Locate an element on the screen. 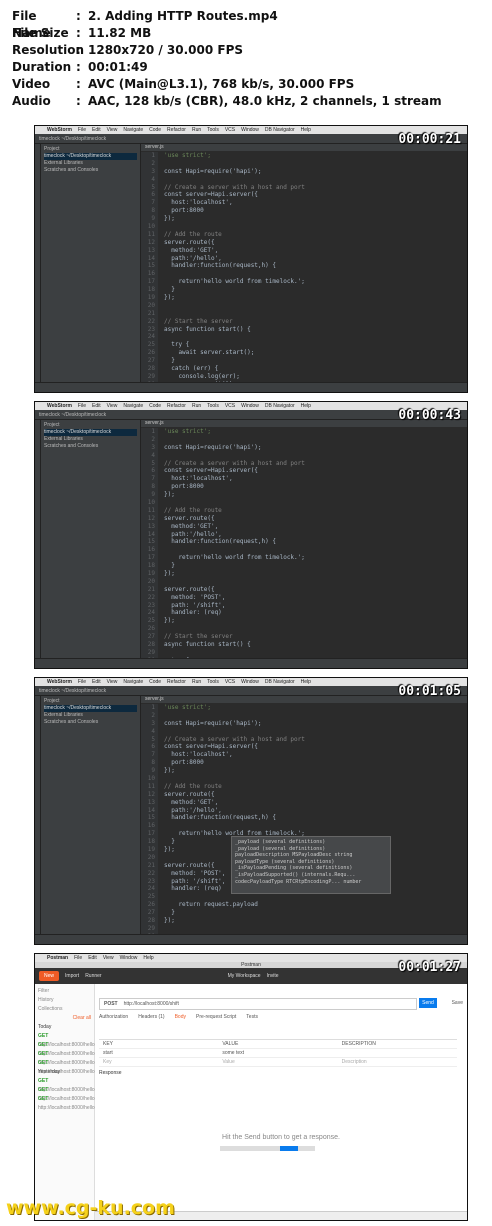  code-line: 26 is located at coordinates (304, 629).